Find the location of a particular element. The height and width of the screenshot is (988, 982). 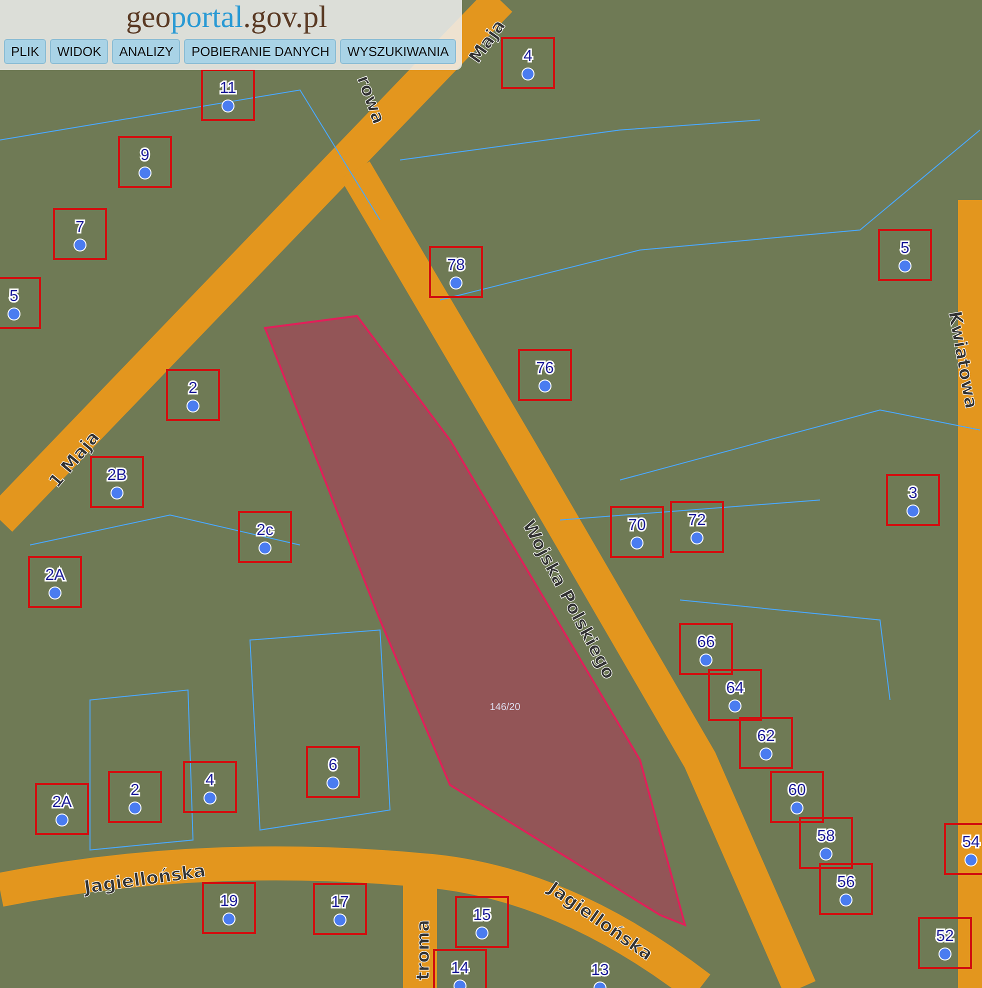

house-number: 70 is located at coordinates (637, 525).